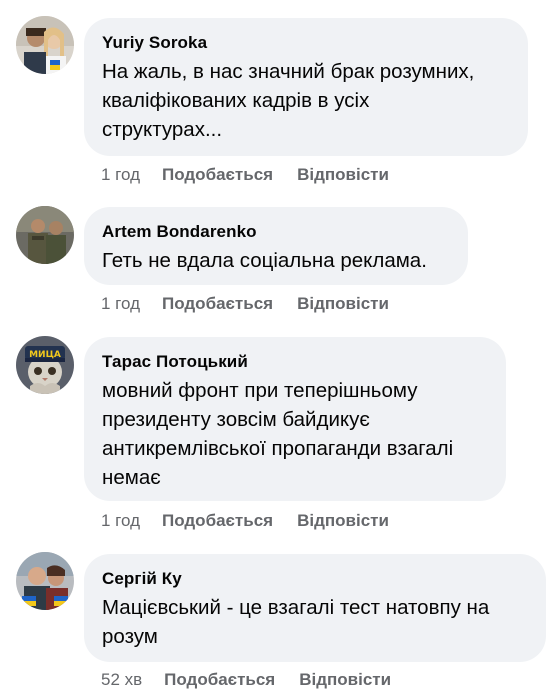  What do you see at coordinates (121, 680) in the screenshot?
I see `comment-time: 52 хв` at bounding box center [121, 680].